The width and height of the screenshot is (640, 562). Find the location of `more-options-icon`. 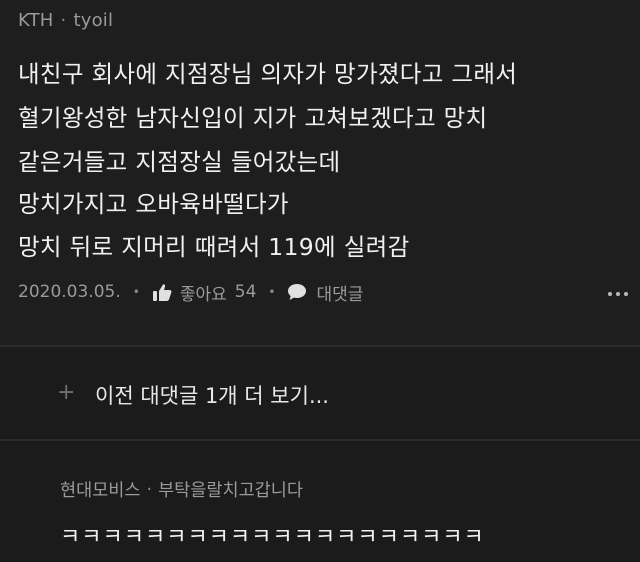

more-options-icon is located at coordinates (618, 294).